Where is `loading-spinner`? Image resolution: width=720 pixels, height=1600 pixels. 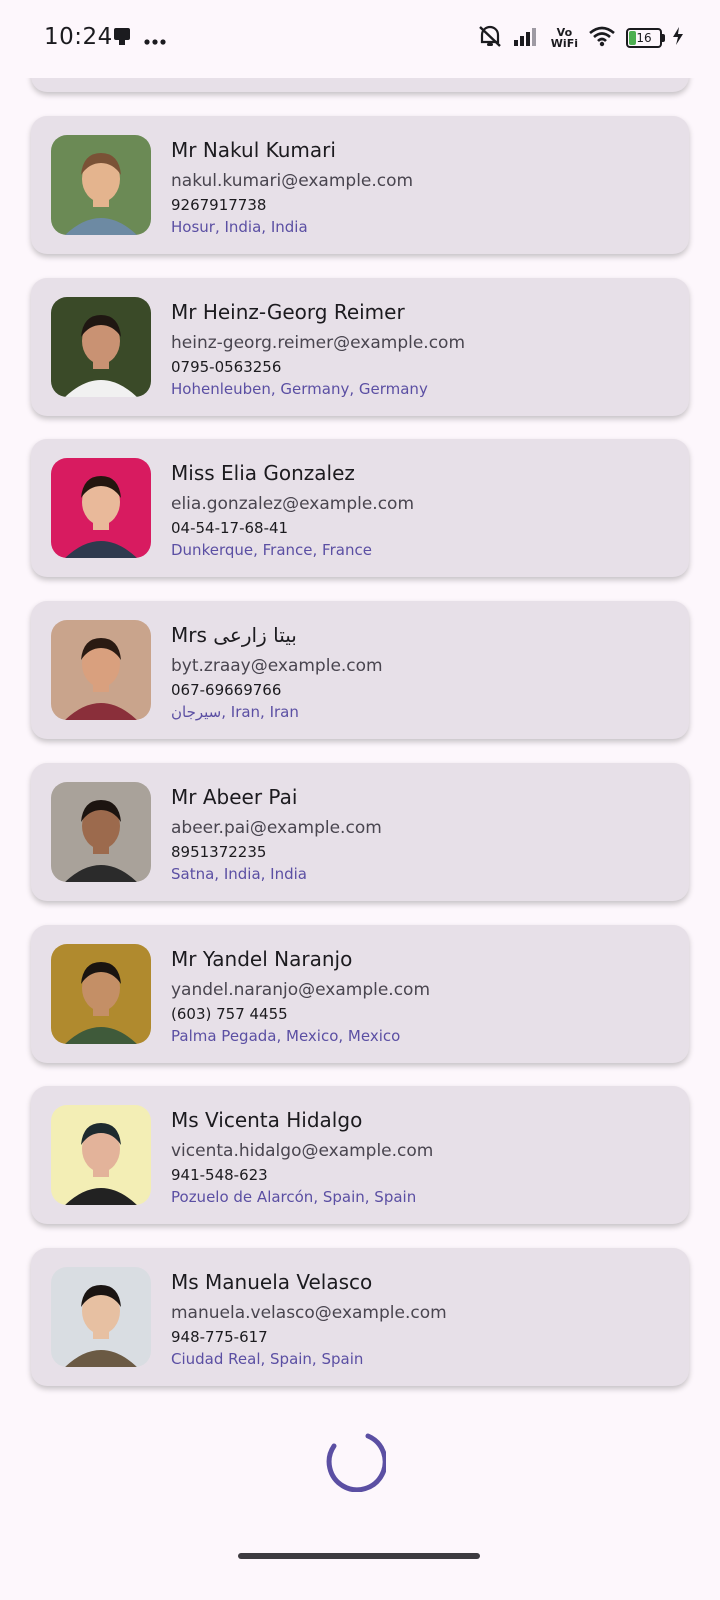 loading-spinner is located at coordinates (356, 1462).